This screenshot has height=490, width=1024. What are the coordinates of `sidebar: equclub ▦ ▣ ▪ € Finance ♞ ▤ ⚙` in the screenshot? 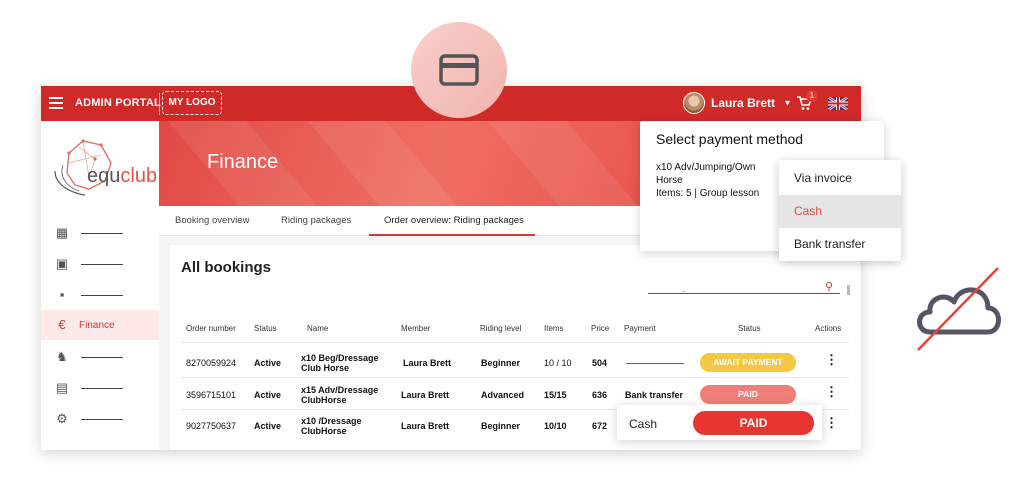 It's located at (100, 285).